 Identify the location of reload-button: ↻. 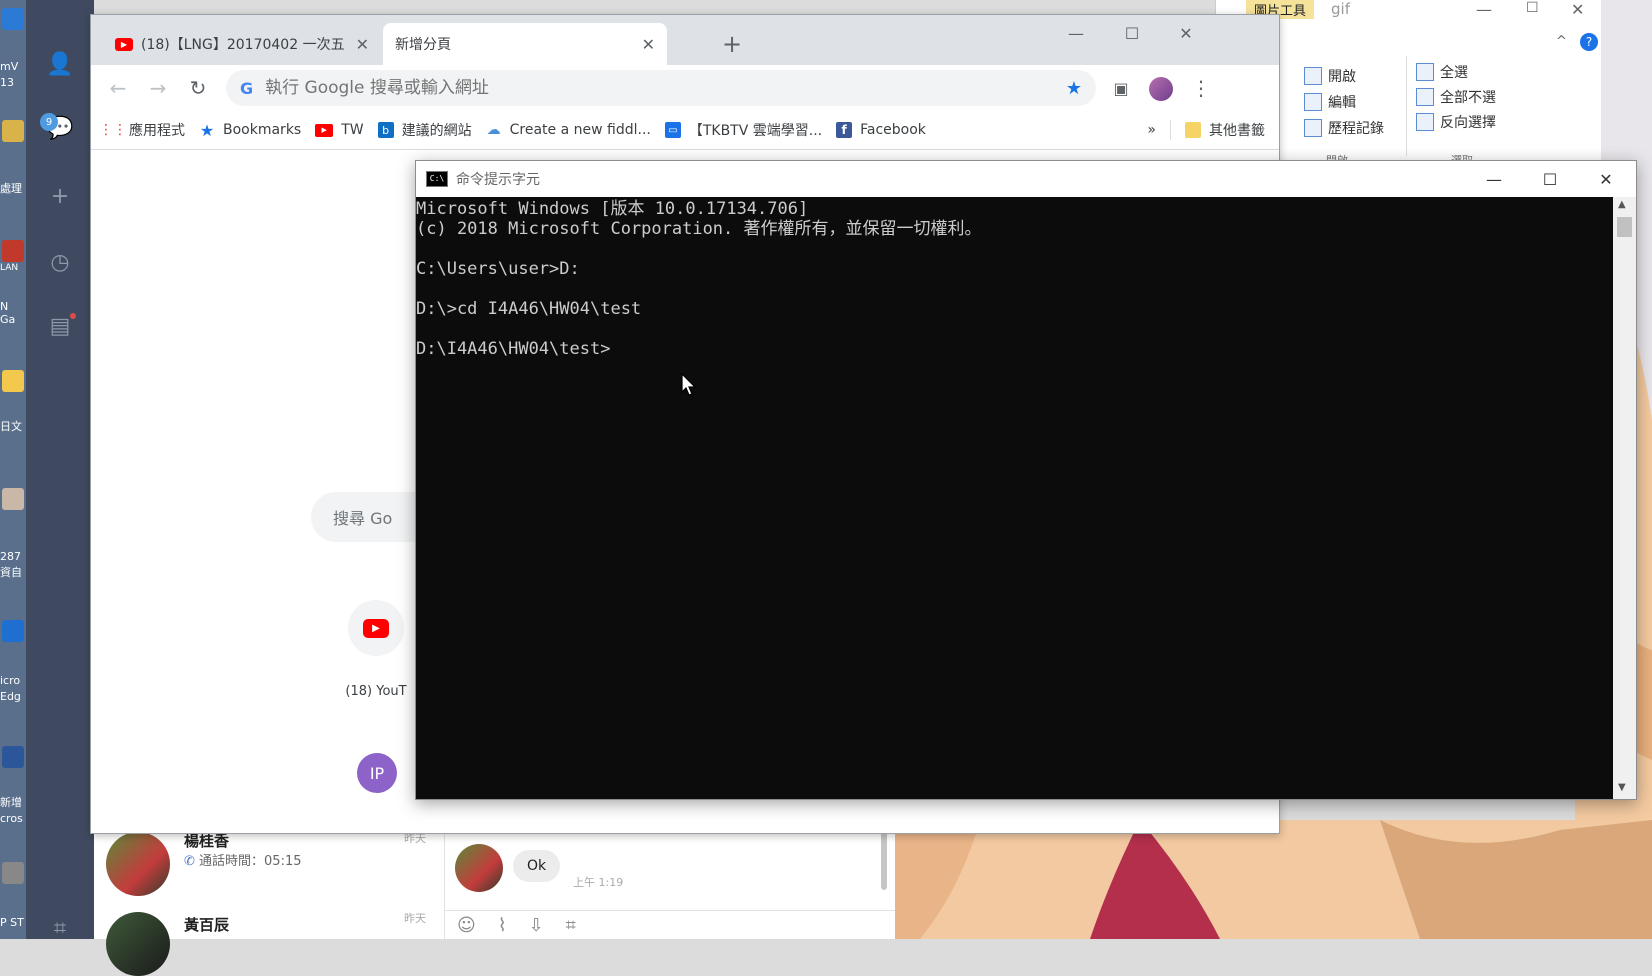
(198, 88).